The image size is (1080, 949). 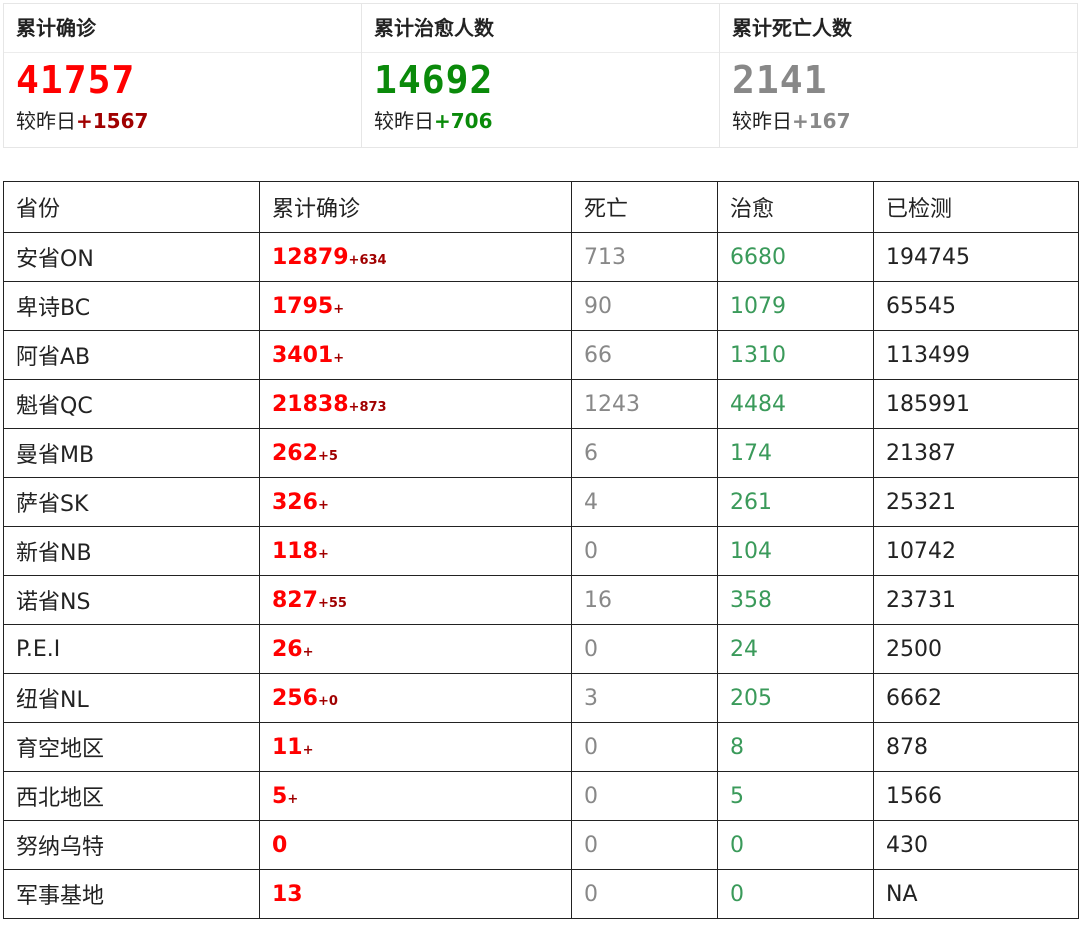 What do you see at coordinates (795, 747) in the screenshot?
I see `cell-recovered: 8` at bounding box center [795, 747].